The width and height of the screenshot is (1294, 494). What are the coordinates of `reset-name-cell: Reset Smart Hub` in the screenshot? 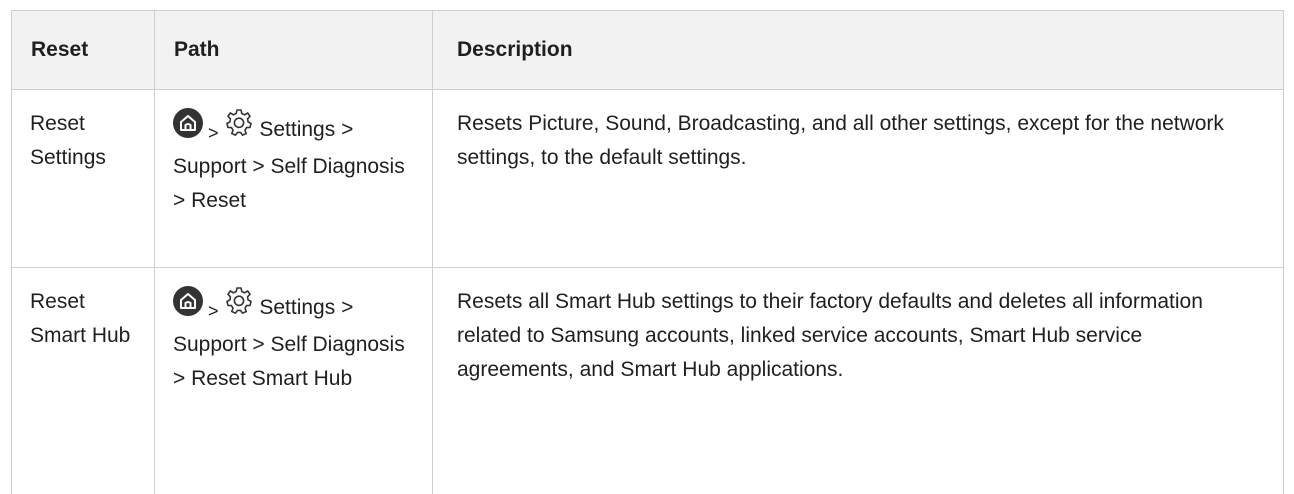 It's located at (83, 381).